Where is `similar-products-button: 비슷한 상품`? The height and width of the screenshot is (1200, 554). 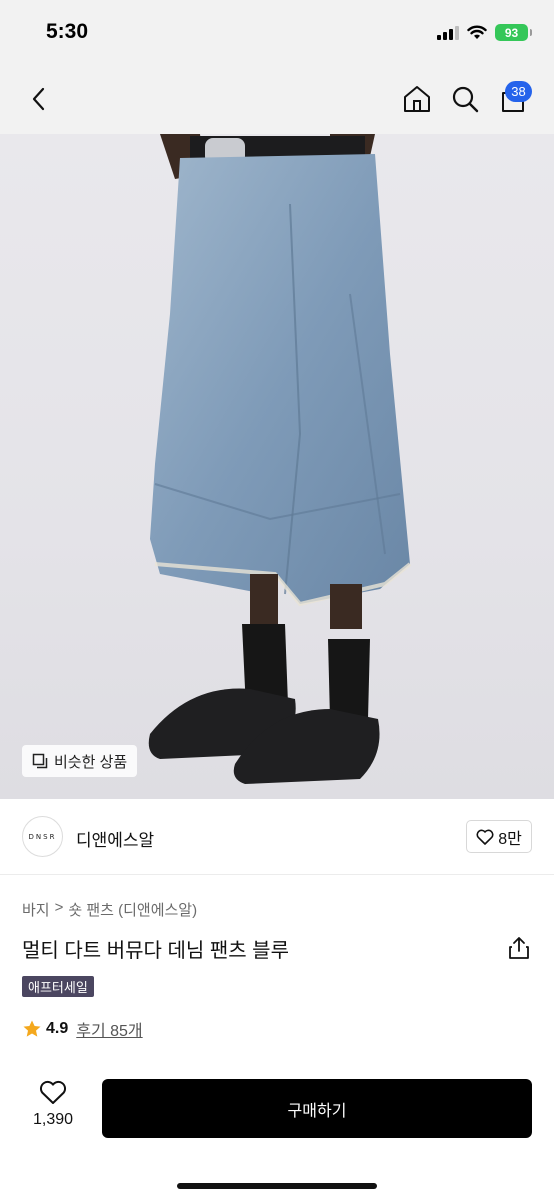 similar-products-button: 비슷한 상품 is located at coordinates (80, 761).